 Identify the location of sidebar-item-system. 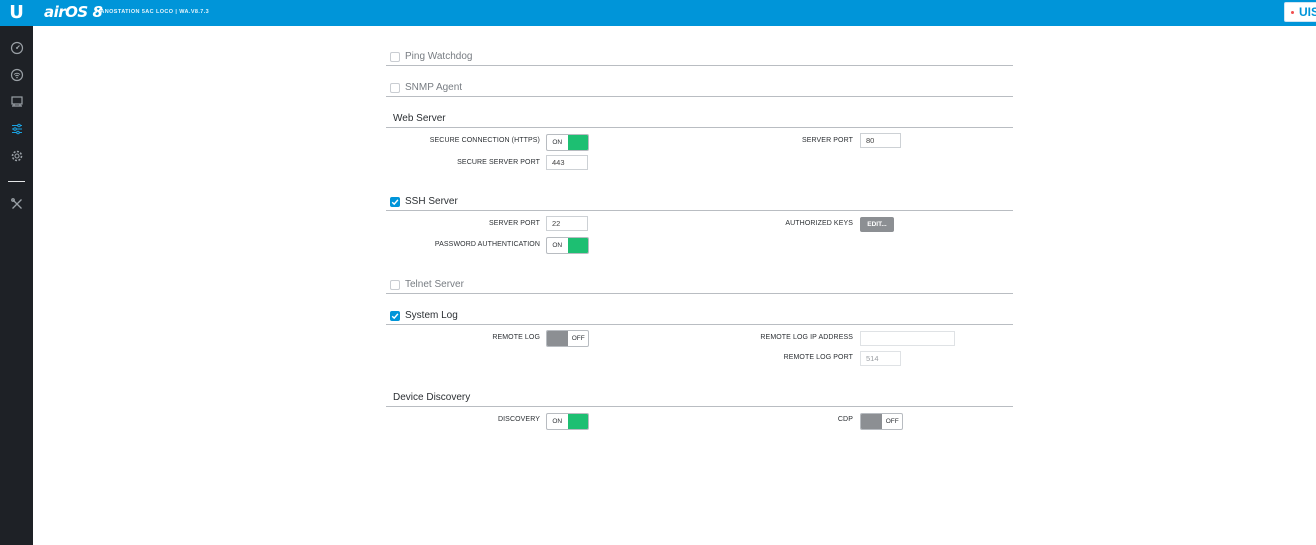
(16, 156).